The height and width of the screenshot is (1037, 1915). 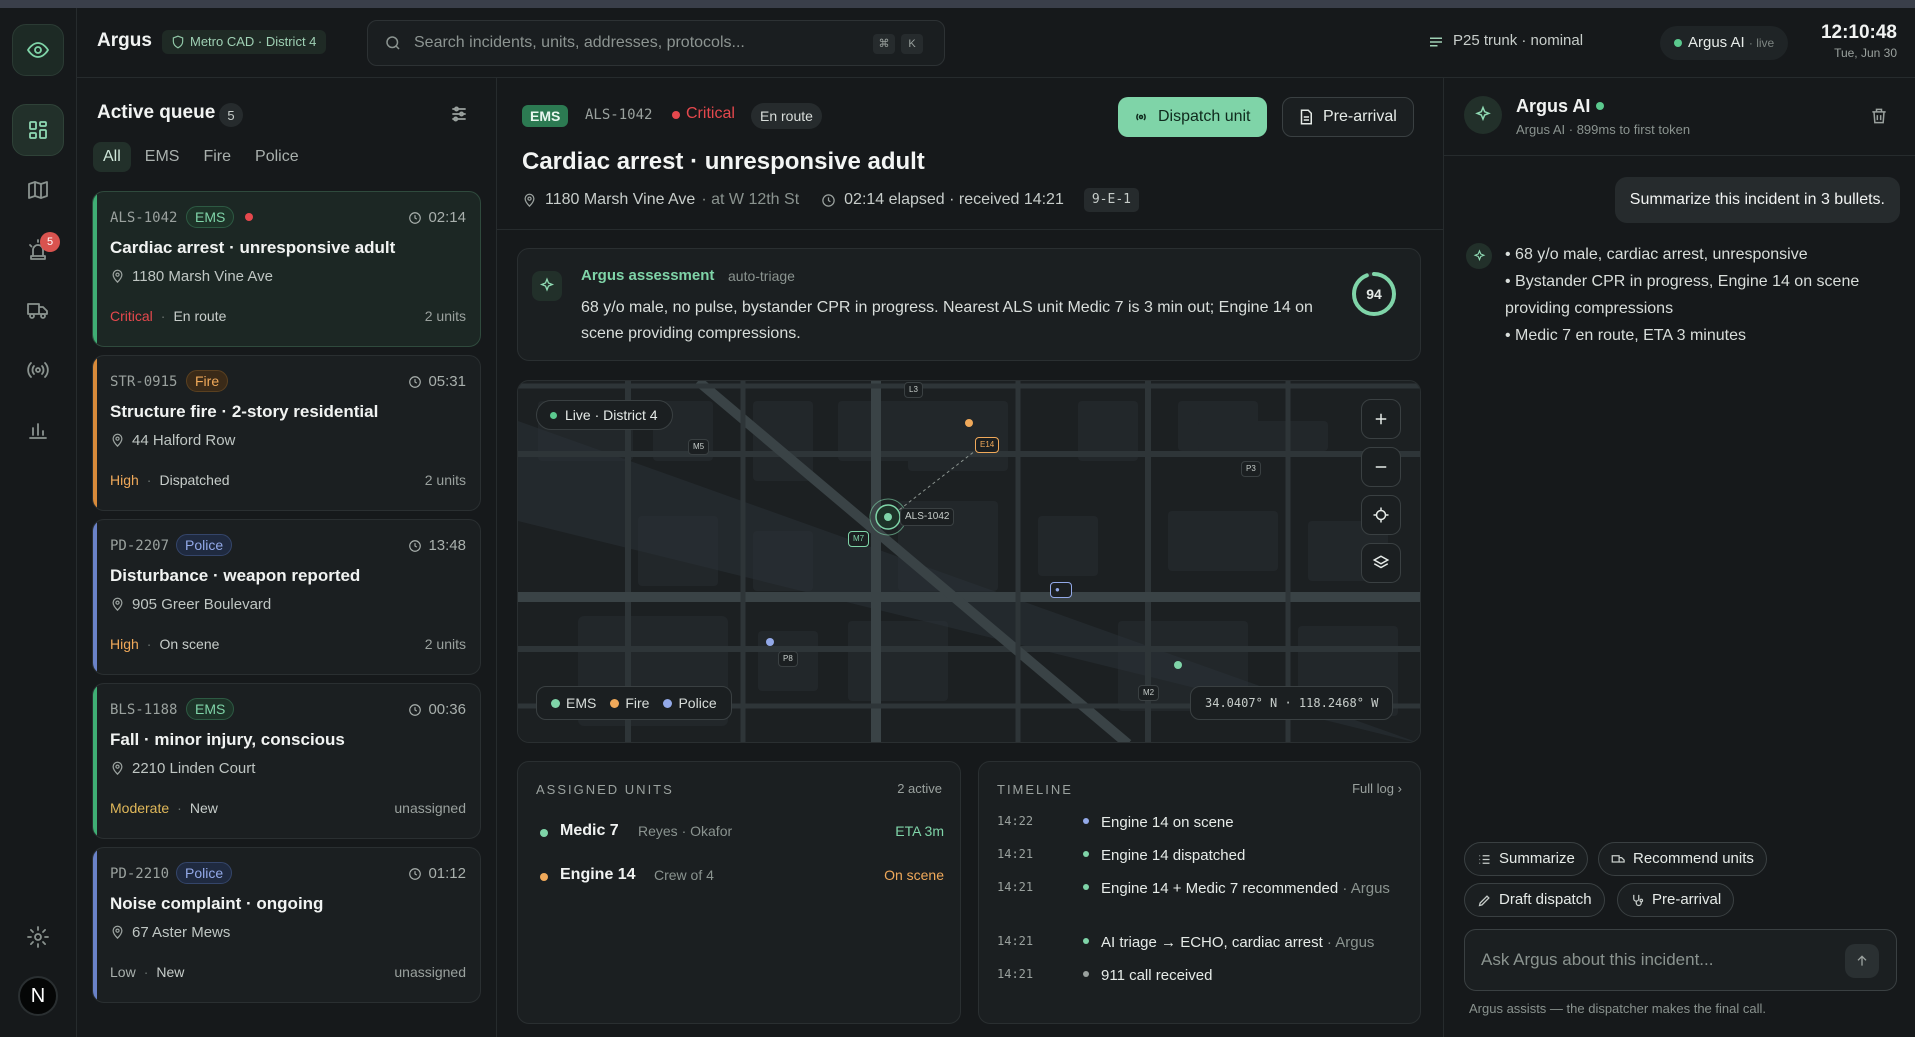 I want to click on recommend-units-chip: Recommend units, so click(x=1682, y=859).